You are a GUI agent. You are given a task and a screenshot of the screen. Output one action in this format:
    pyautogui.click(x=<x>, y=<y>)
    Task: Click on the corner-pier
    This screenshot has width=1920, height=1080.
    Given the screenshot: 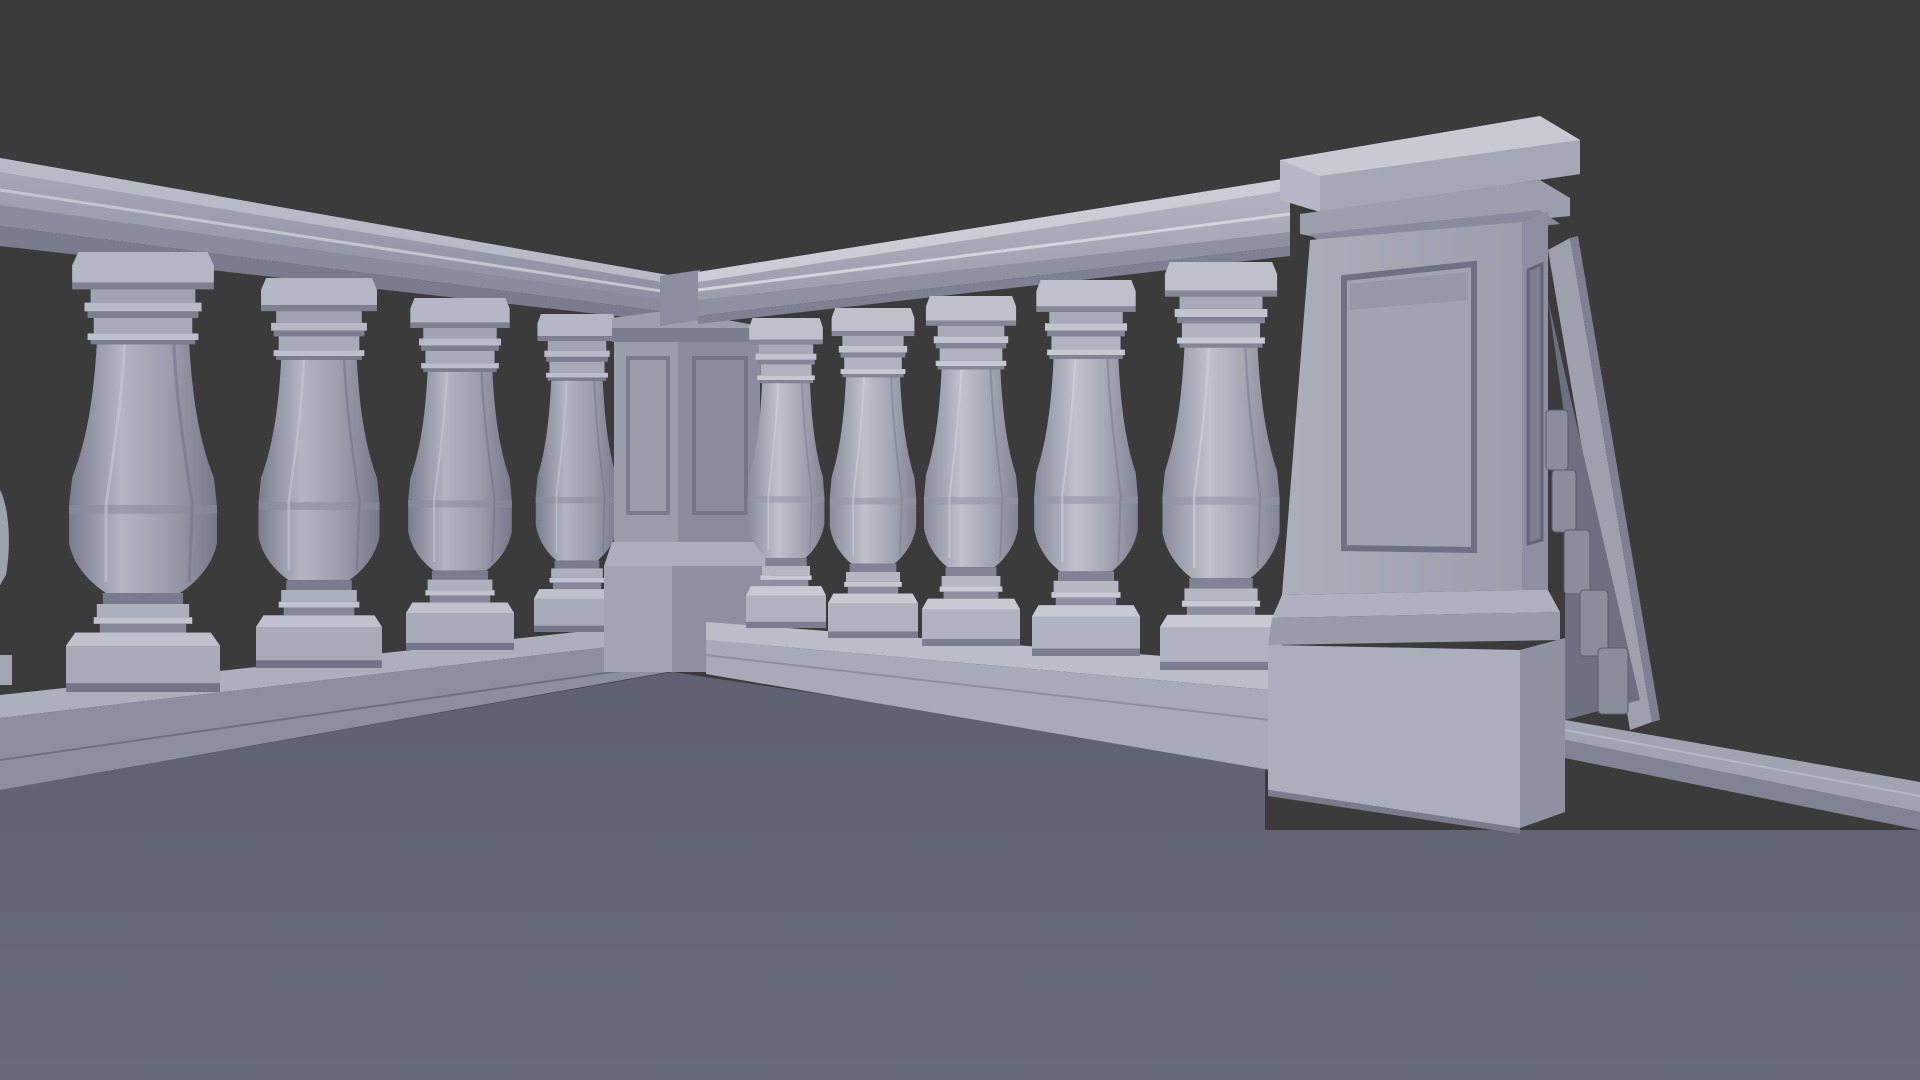 What is the action you would take?
    pyautogui.click(x=687, y=471)
    